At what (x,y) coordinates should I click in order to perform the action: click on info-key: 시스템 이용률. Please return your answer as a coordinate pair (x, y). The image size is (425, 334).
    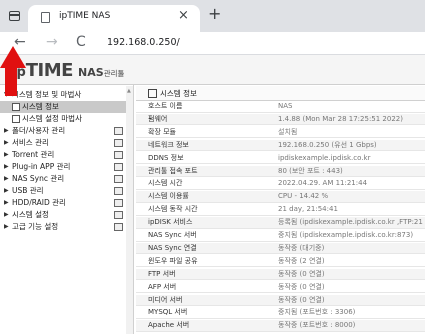
    Looking at the image, I should click on (168, 196).